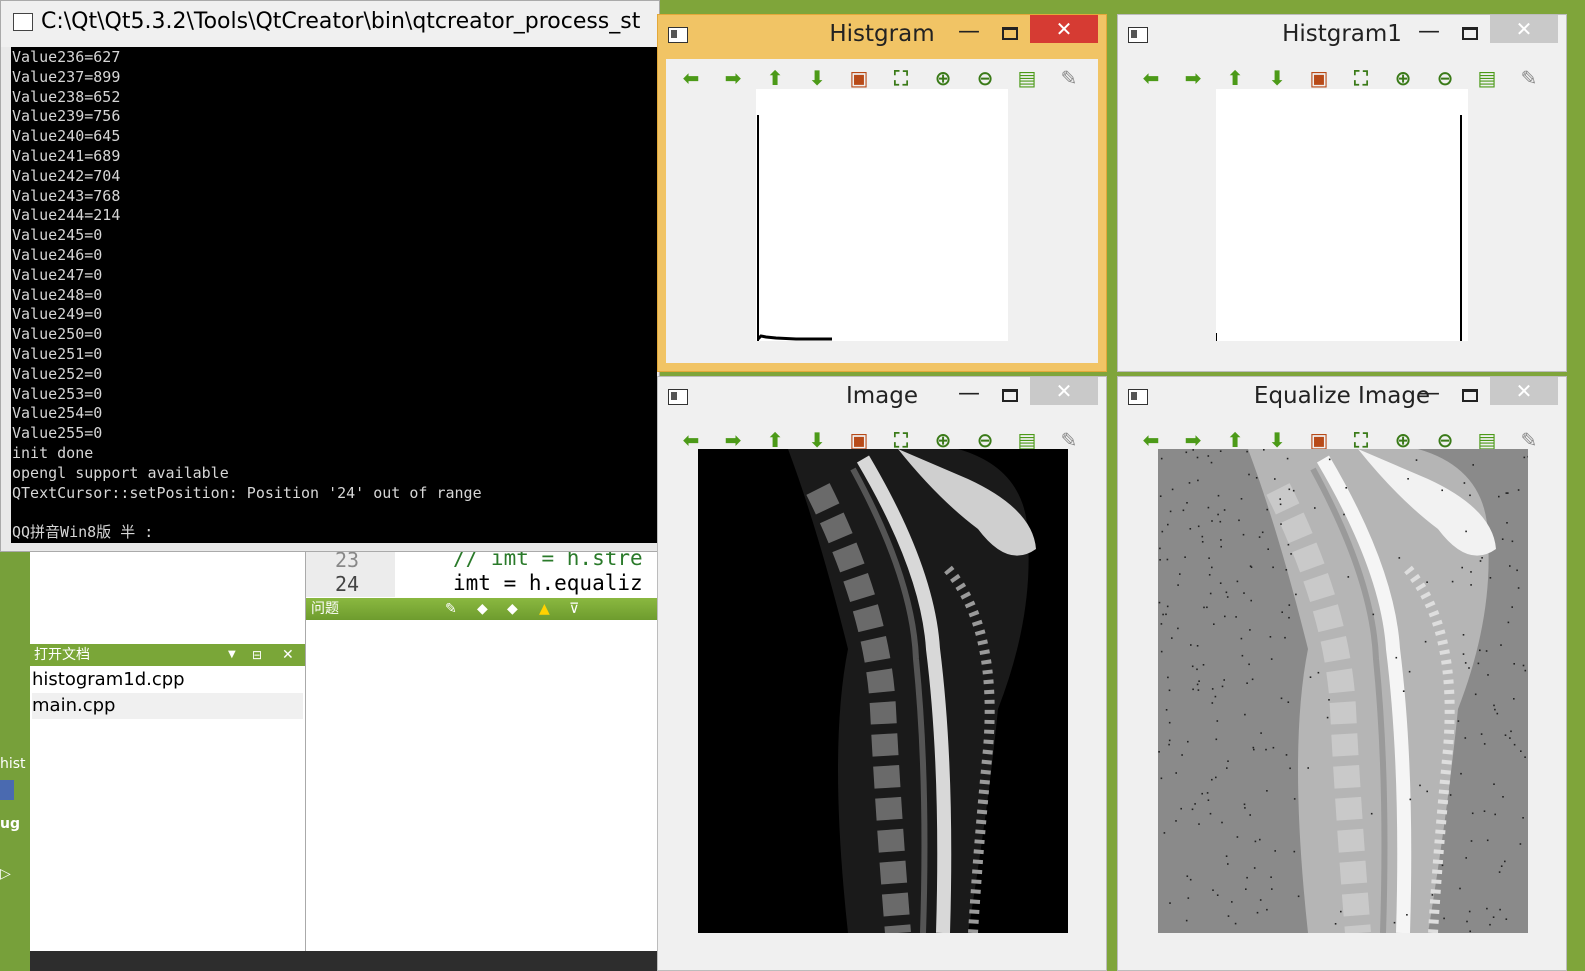 The width and height of the screenshot is (1585, 971). Describe the element at coordinates (574, 609) in the screenshot. I see `filter-icon: ⊽` at that location.